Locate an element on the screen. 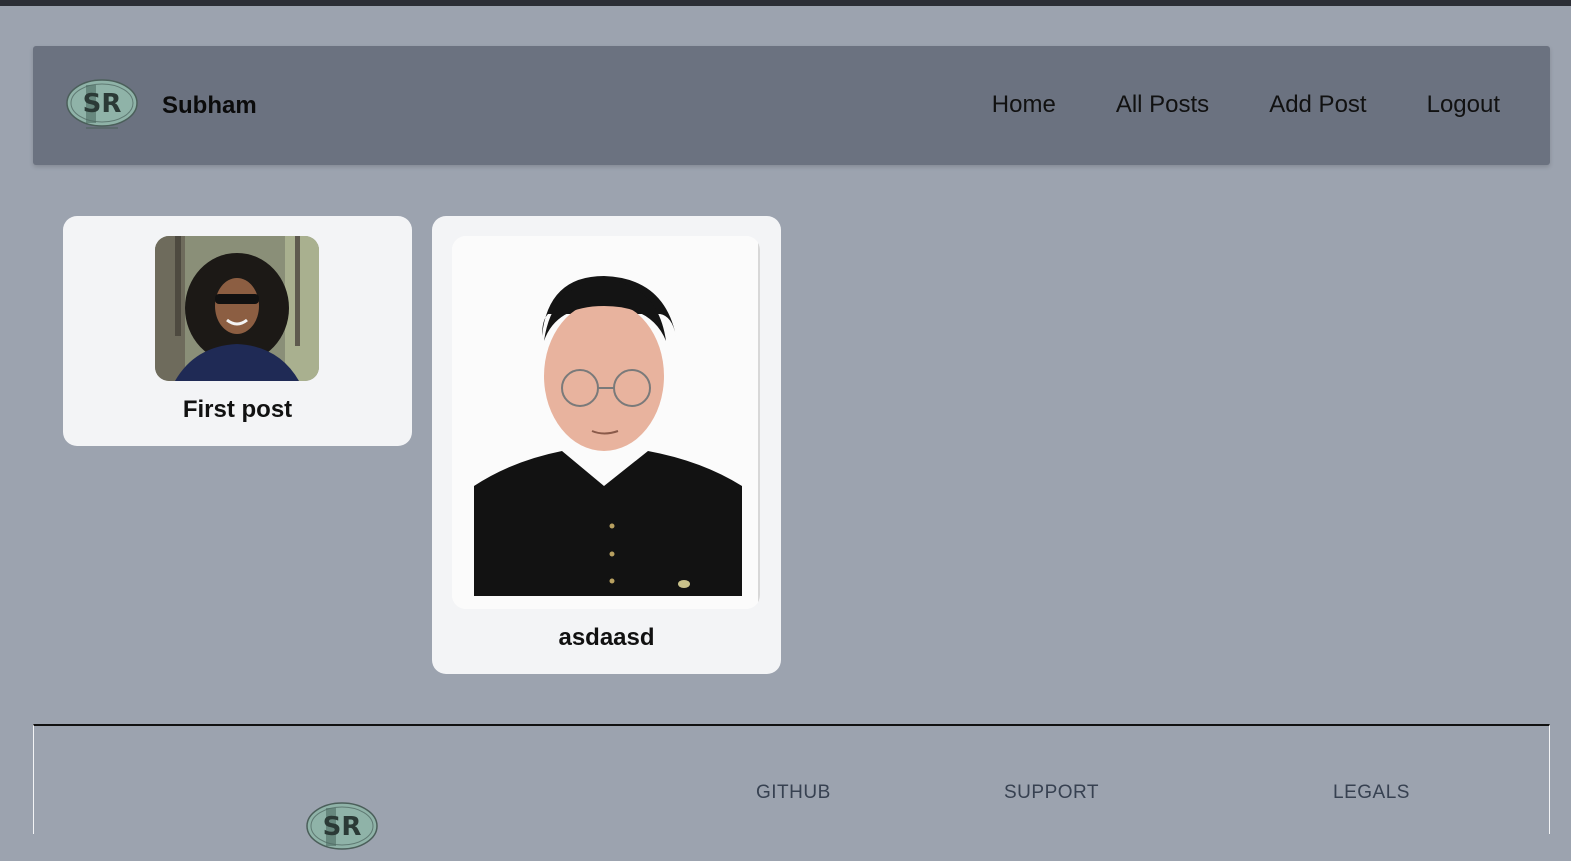 The height and width of the screenshot is (861, 1571). post-card: asdaasd is located at coordinates (606, 445).